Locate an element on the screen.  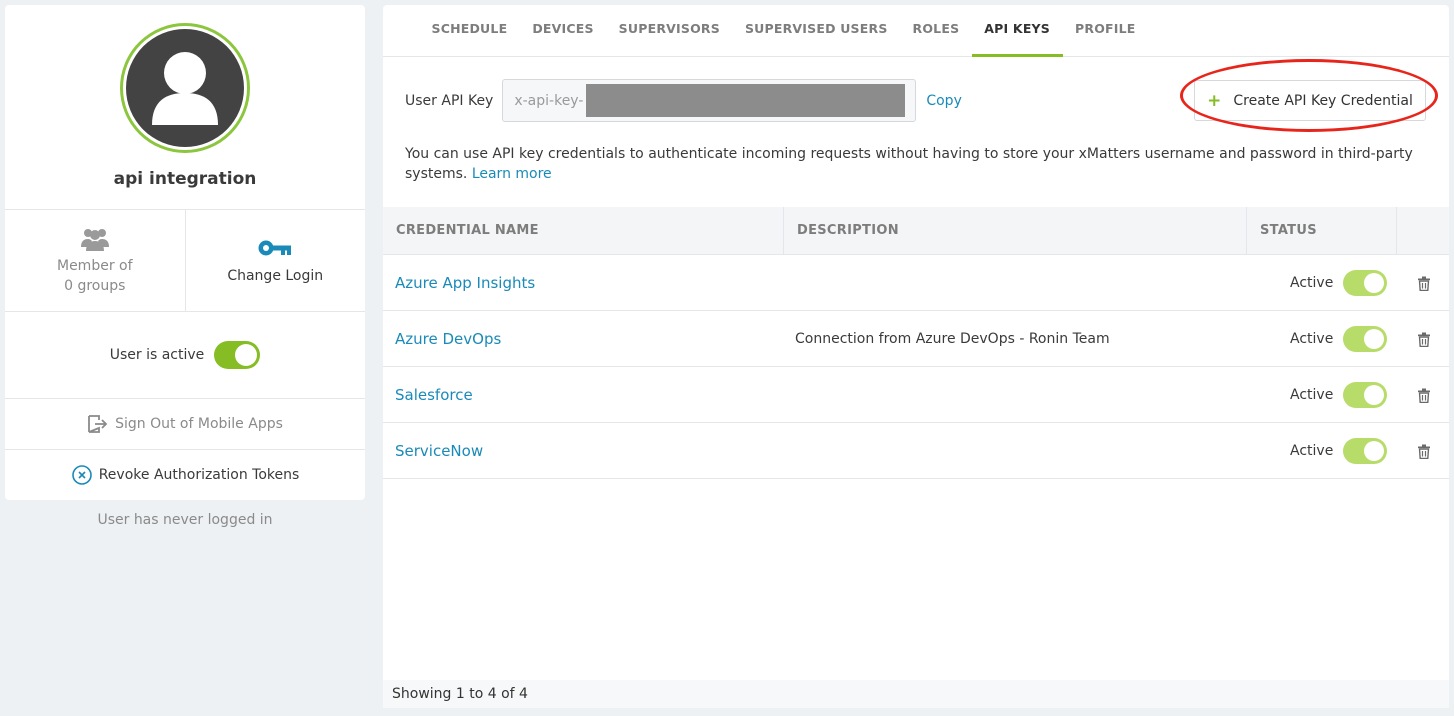
profile-header: api integration is located at coordinates (185, 107).